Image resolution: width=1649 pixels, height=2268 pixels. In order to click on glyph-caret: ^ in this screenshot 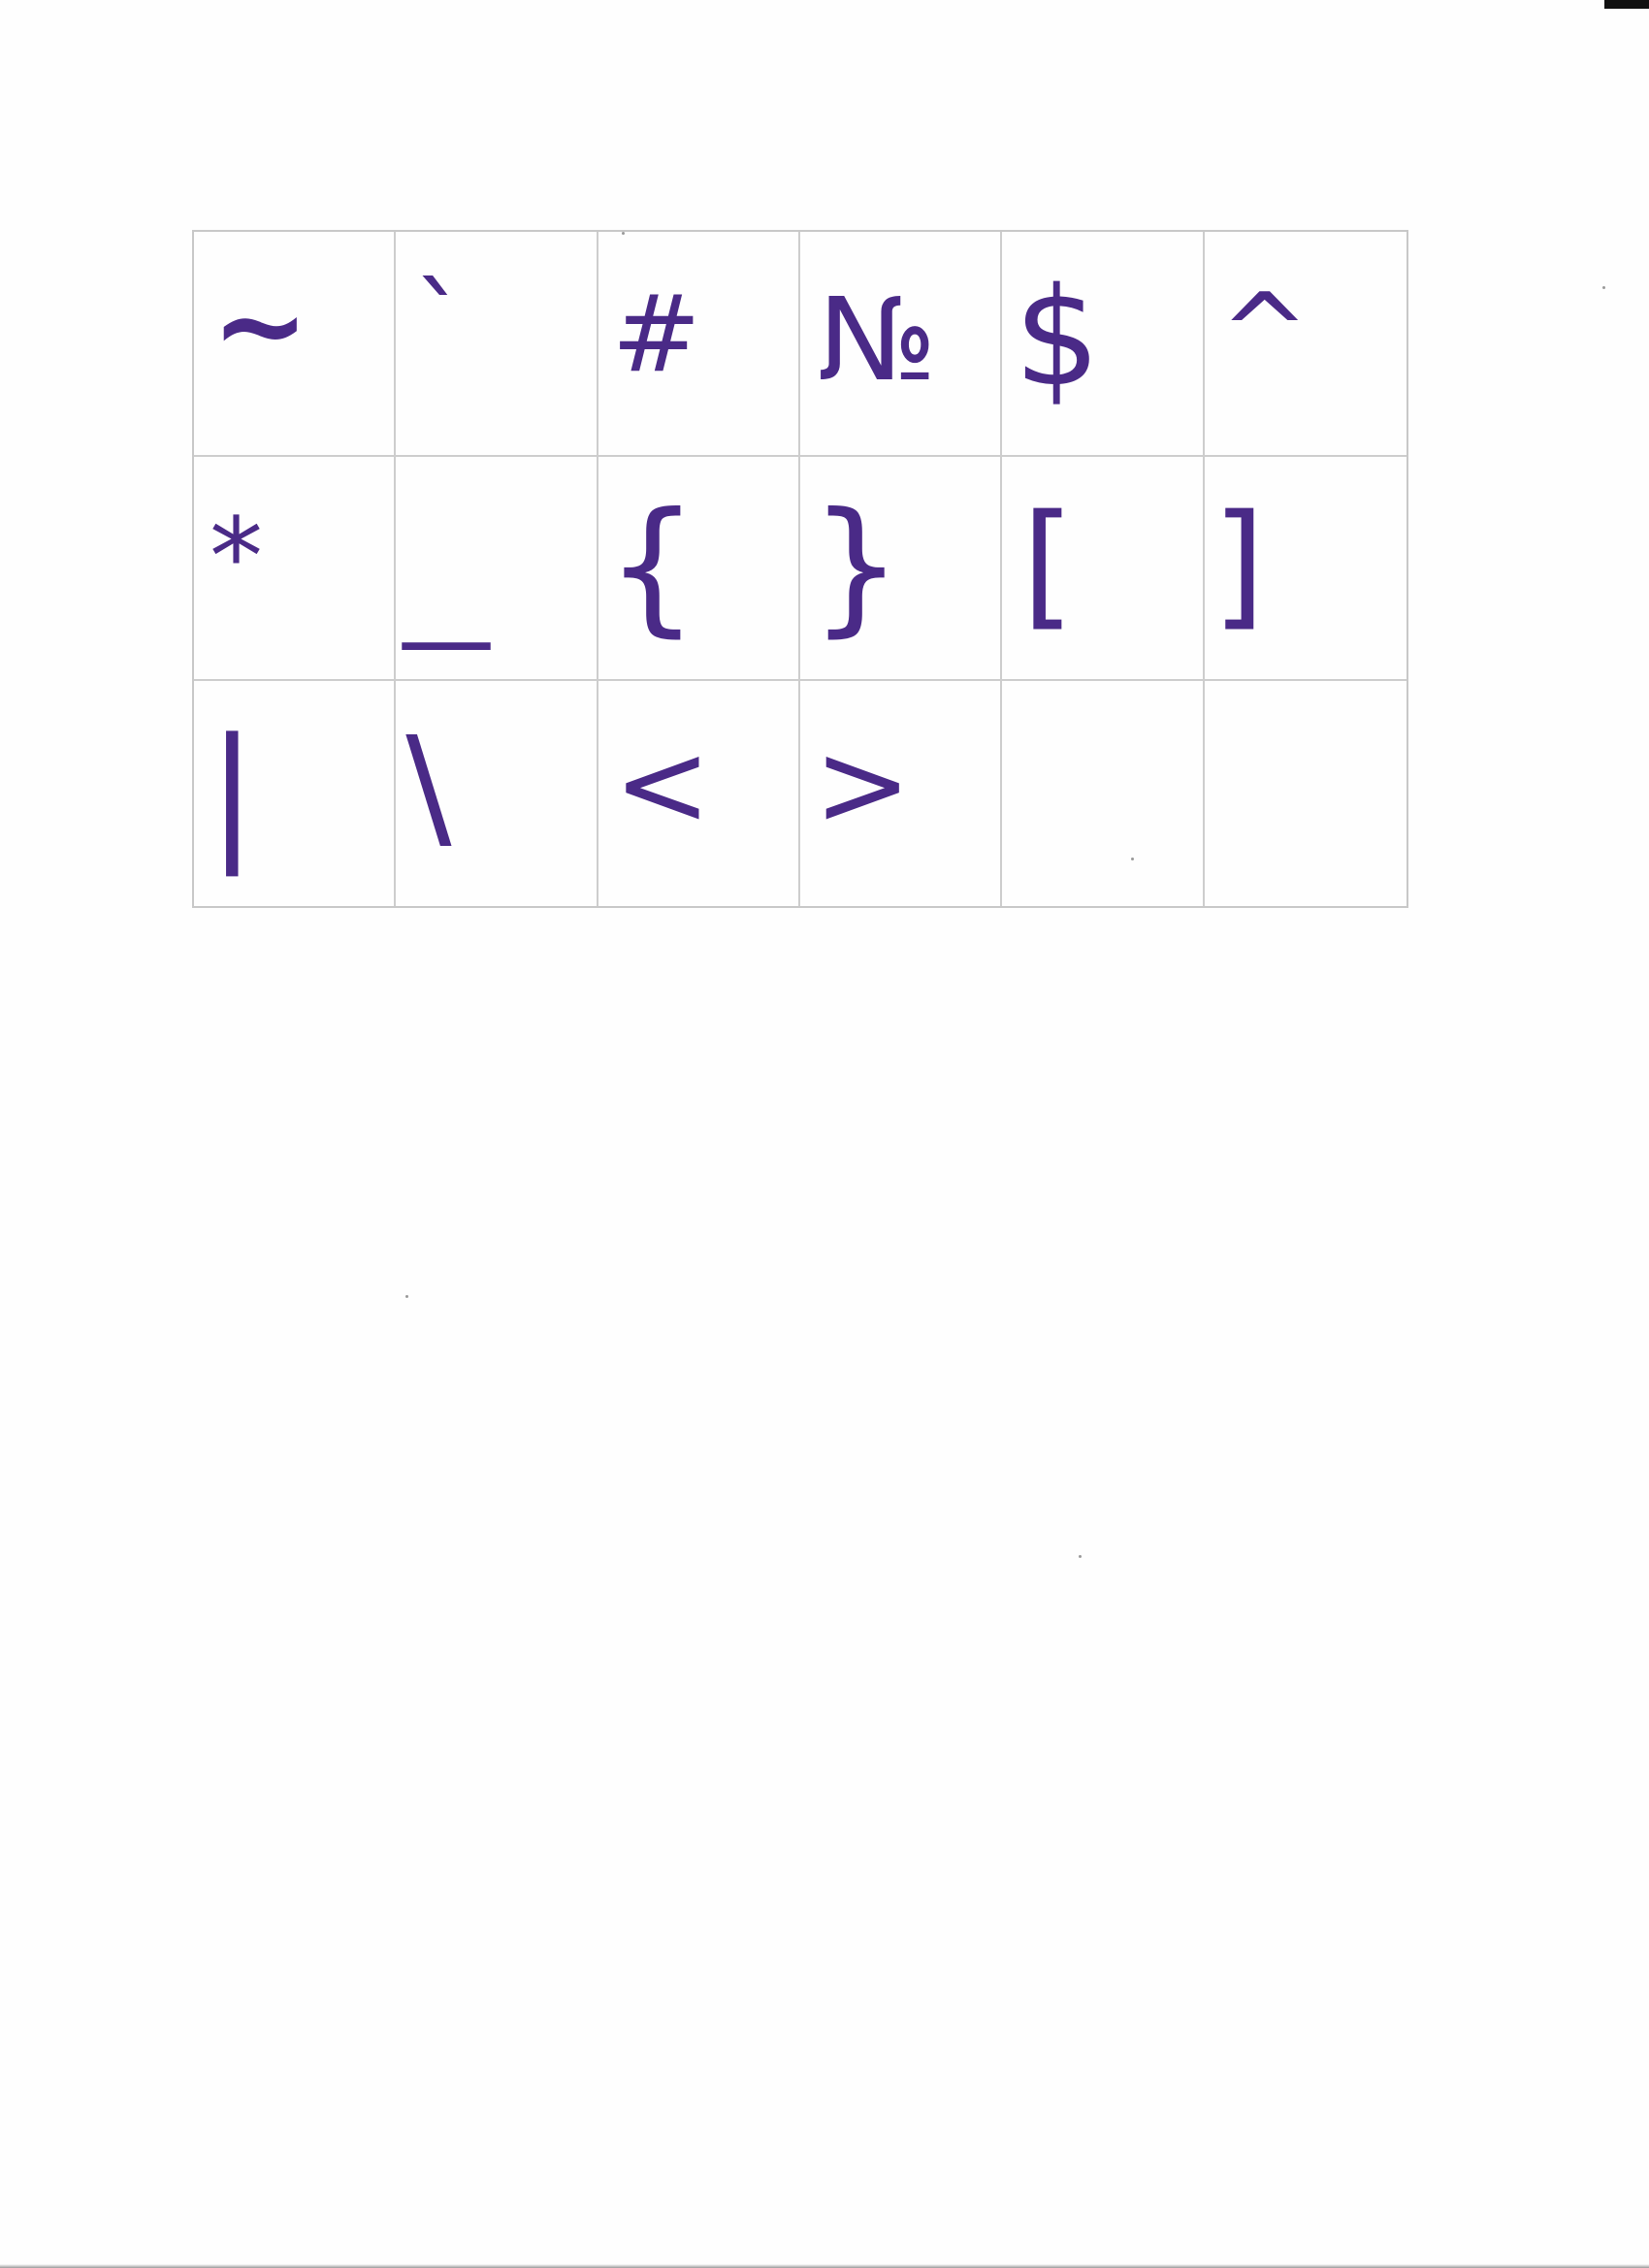, I will do `click(1264, 332)`.